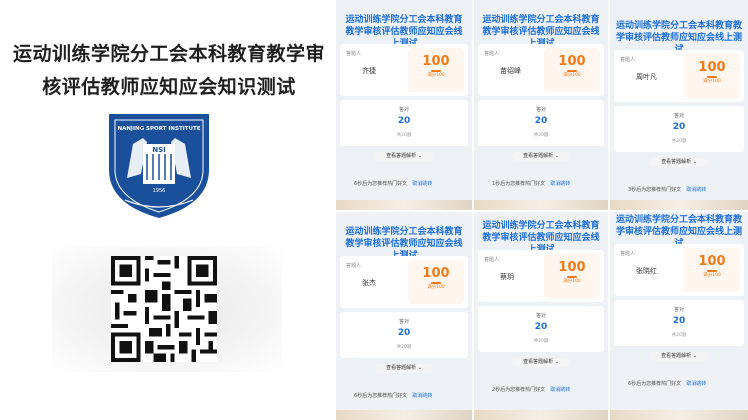  Describe the element at coordinates (655, 190) in the screenshot. I see `redirect-text: 3秒后为您推荐热门好文` at that location.